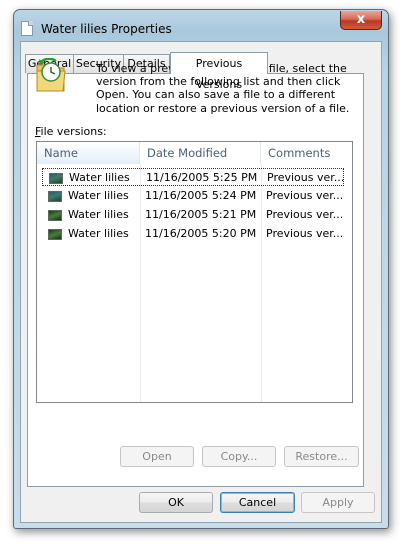 The width and height of the screenshot is (408, 547). I want to click on title-bar: Water lilies Properties x, so click(201, 27).